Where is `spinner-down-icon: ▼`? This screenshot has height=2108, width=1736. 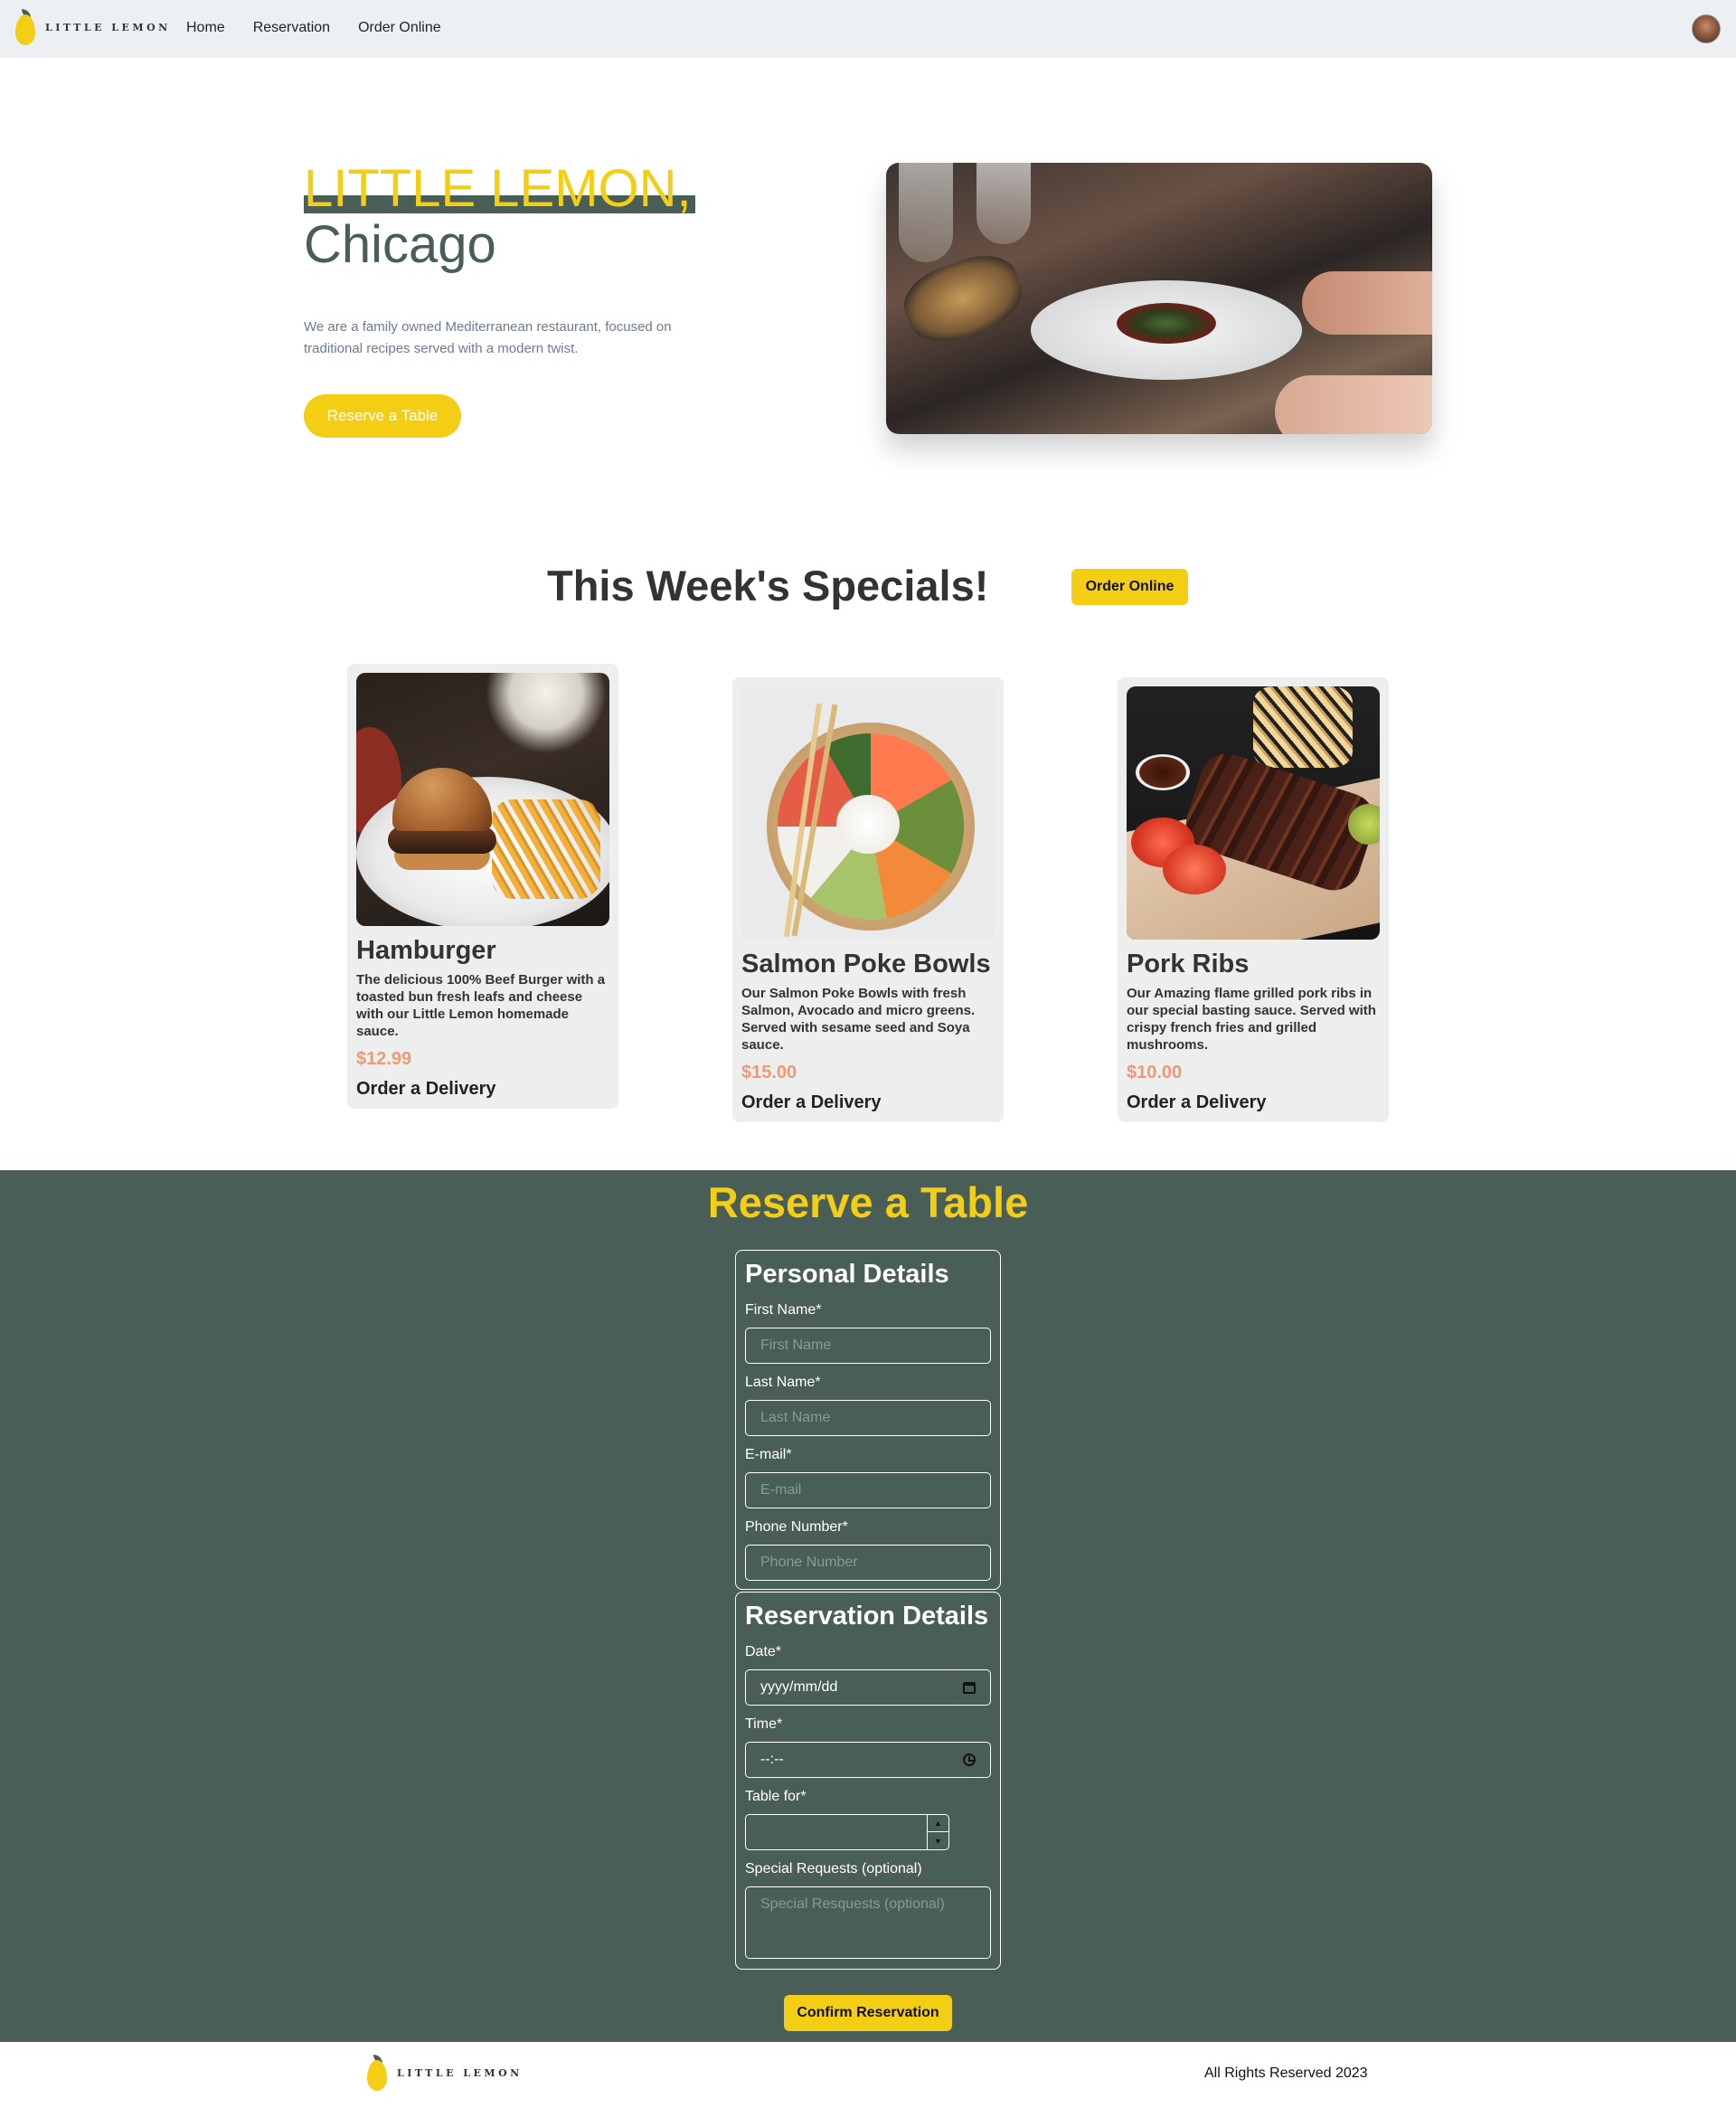 spinner-down-icon: ▼ is located at coordinates (938, 1840).